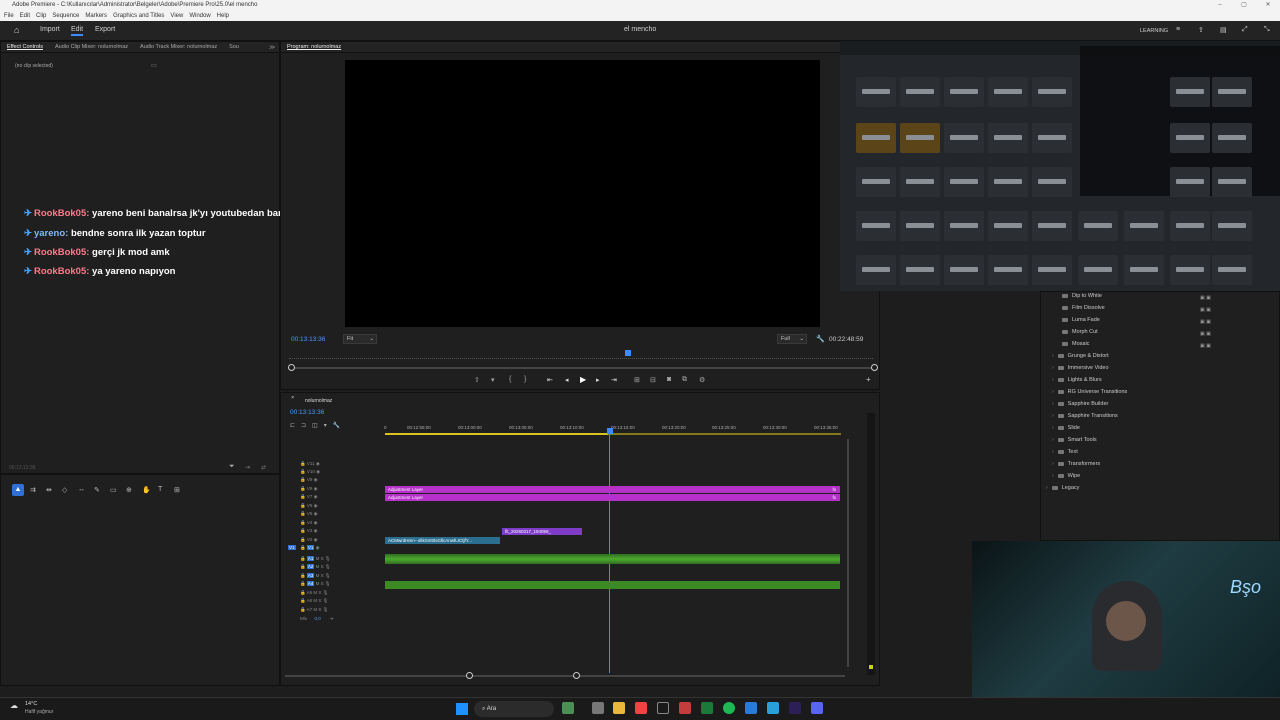 This screenshot has width=1280, height=720. I want to click on edit-tab: Edit, so click(77, 31).